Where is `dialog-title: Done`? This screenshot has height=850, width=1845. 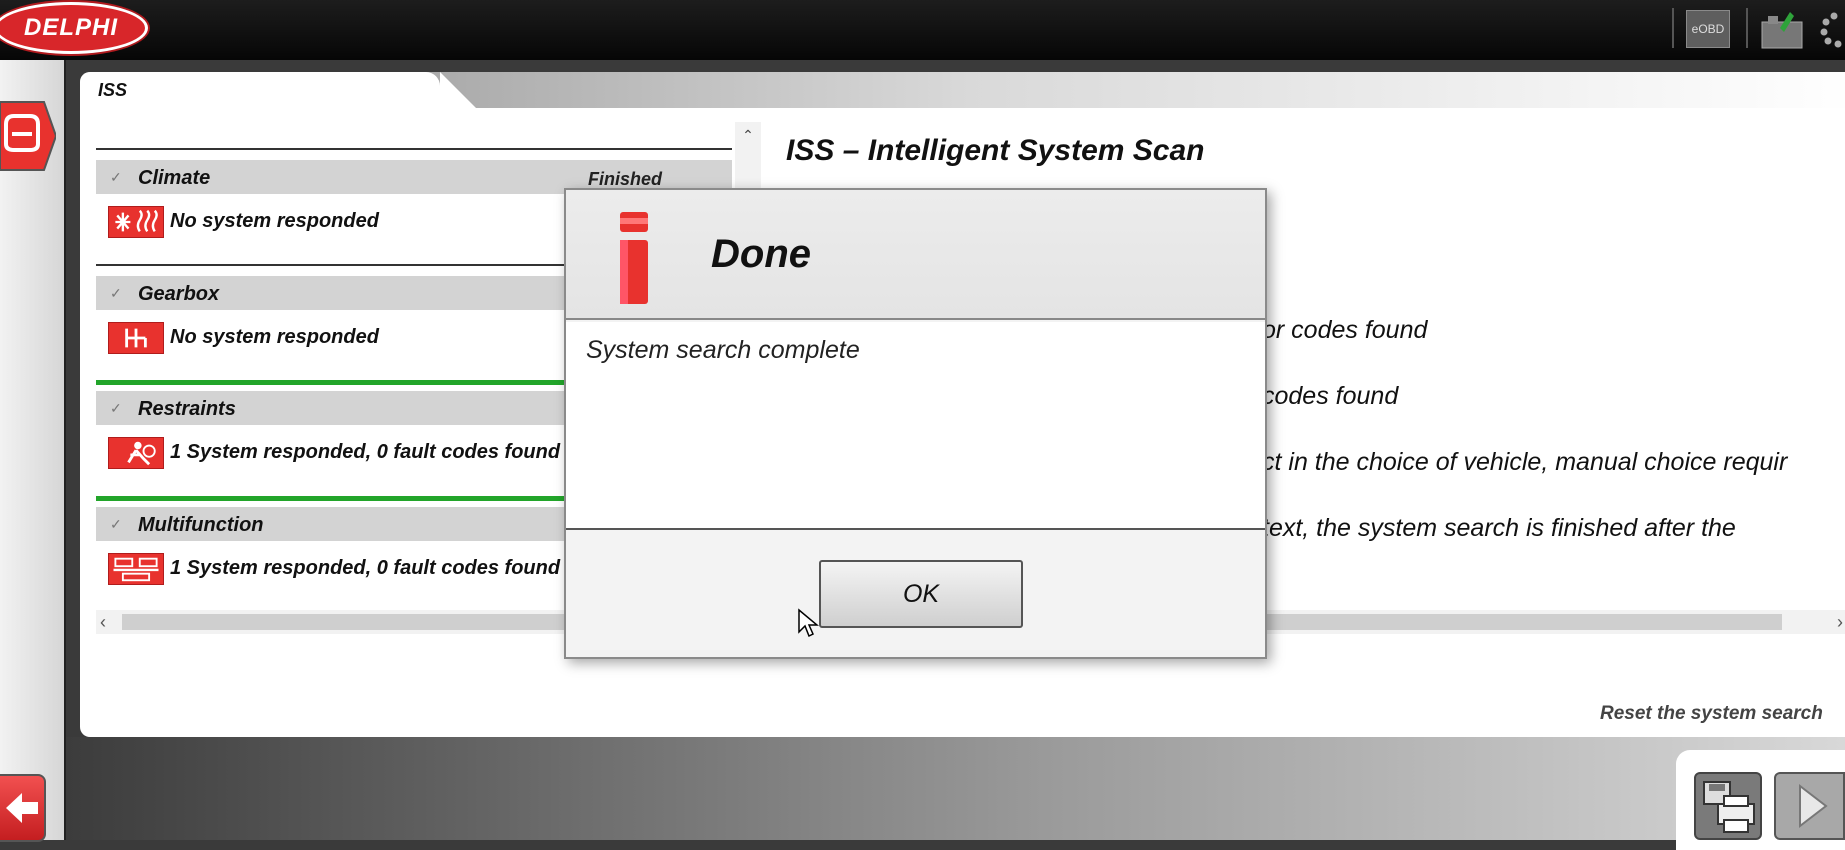 dialog-title: Done is located at coordinates (761, 254).